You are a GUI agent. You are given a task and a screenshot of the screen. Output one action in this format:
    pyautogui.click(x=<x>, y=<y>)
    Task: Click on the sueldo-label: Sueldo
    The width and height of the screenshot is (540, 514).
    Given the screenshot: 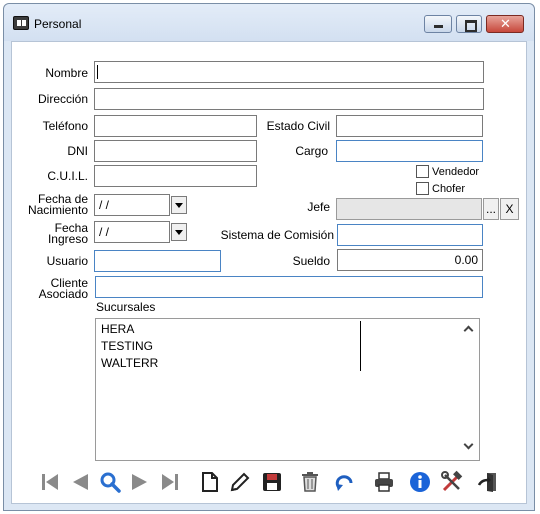 What is the action you would take?
    pyautogui.click(x=311, y=261)
    